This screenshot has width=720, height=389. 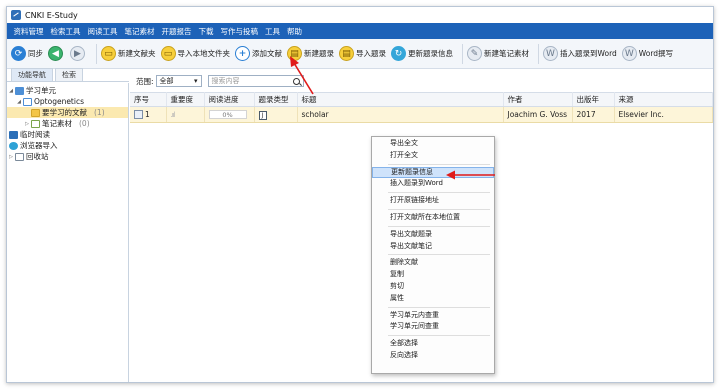 What do you see at coordinates (498, 53) in the screenshot?
I see `new-note-button: ✎ 新建笔记素材` at bounding box center [498, 53].